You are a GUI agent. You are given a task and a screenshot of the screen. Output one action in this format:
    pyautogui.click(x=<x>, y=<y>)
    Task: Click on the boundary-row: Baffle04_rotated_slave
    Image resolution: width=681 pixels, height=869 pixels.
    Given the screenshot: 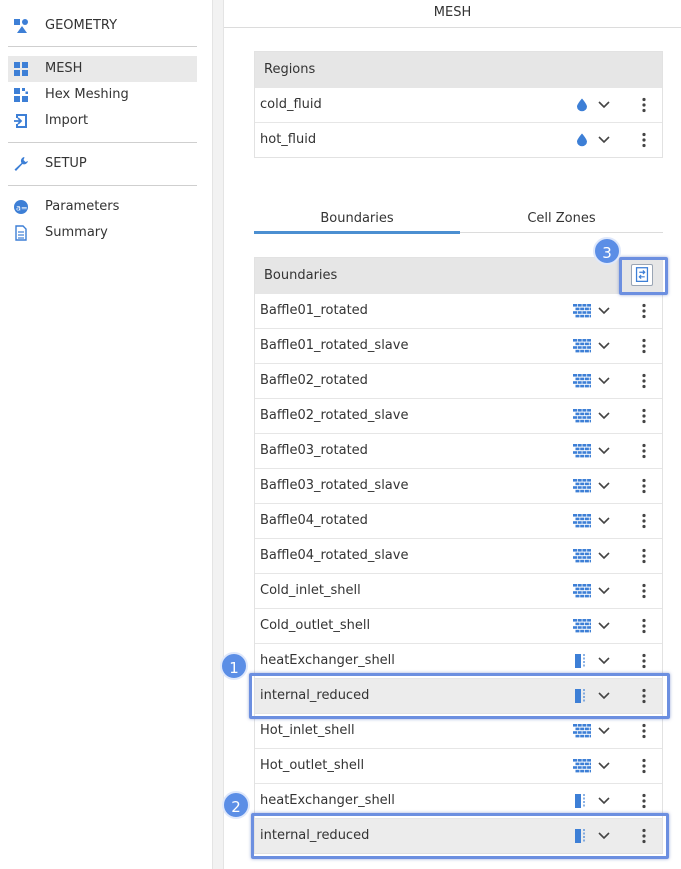 What is the action you would take?
    pyautogui.click(x=458, y=555)
    